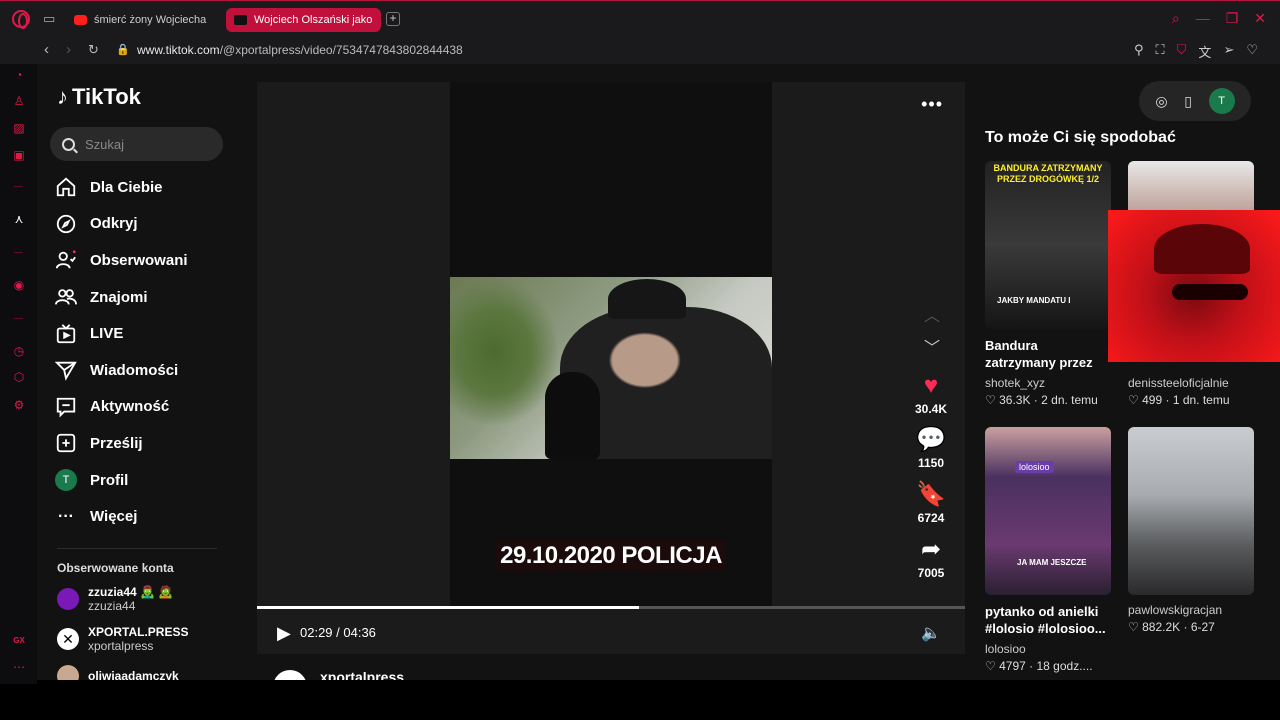  Describe the element at coordinates (1203, 18) in the screenshot. I see `minimize-icon: —` at that location.